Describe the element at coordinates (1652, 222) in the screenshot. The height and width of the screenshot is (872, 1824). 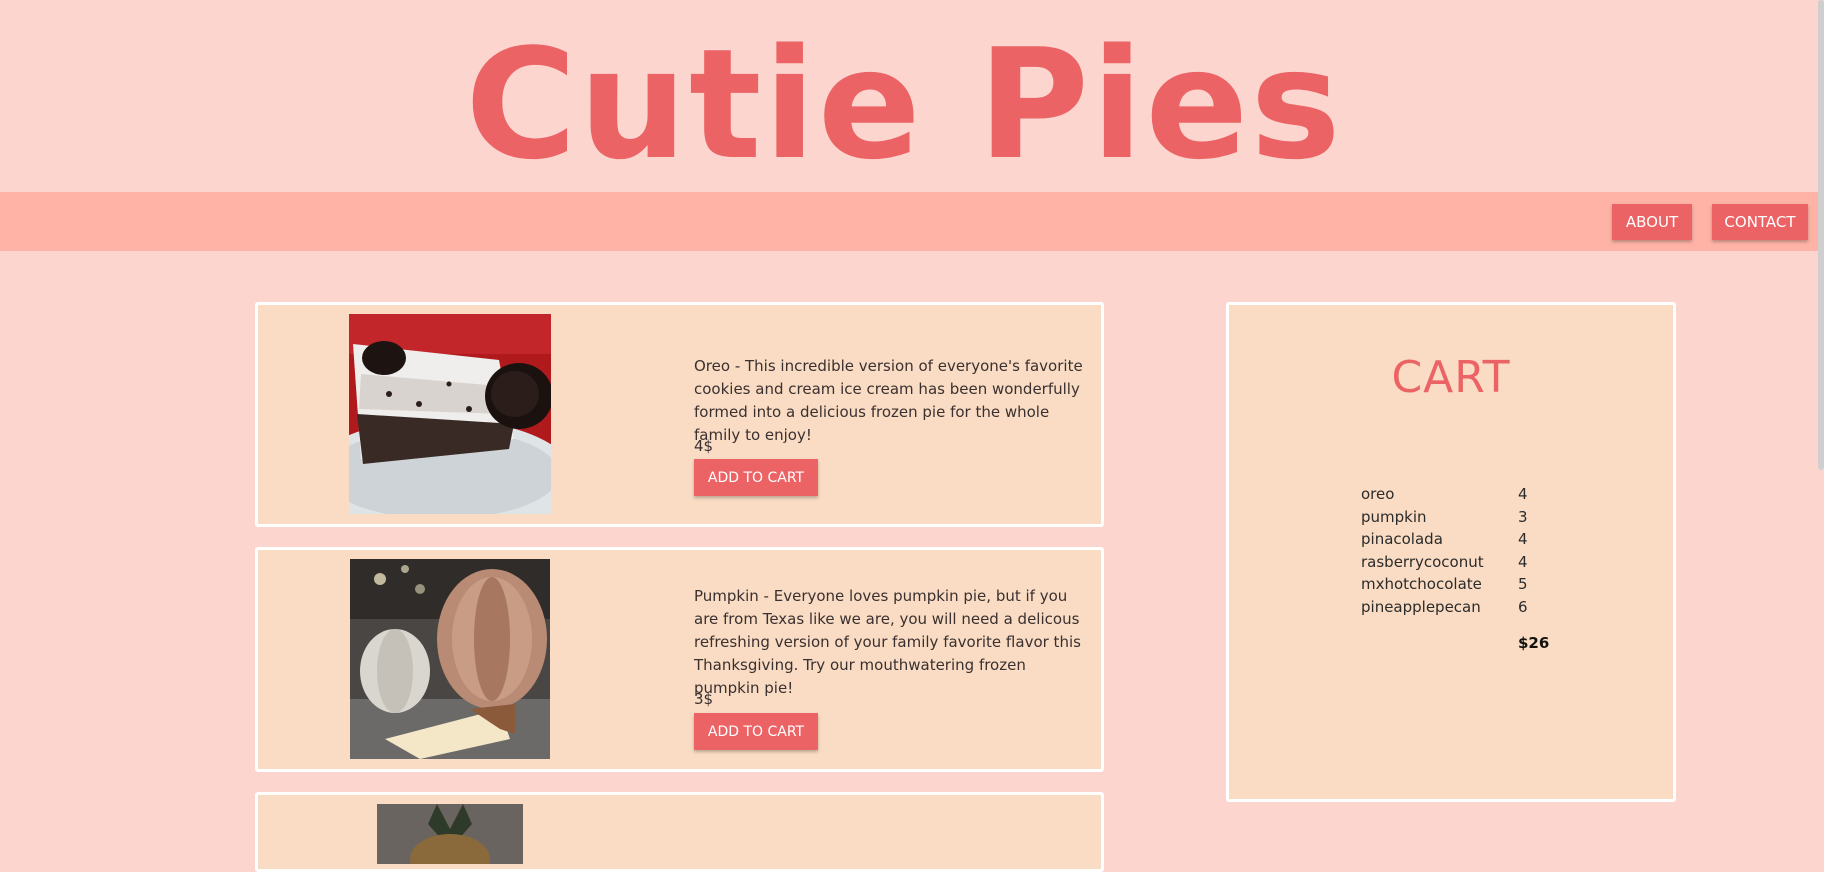
I see `about-button: ABOUT` at that location.